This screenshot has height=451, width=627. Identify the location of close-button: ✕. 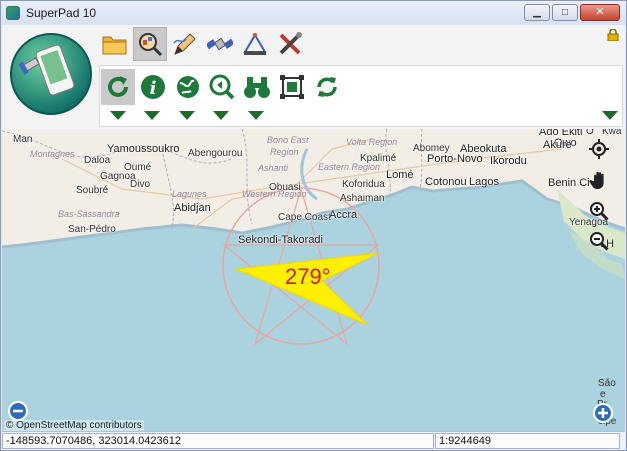
(600, 12).